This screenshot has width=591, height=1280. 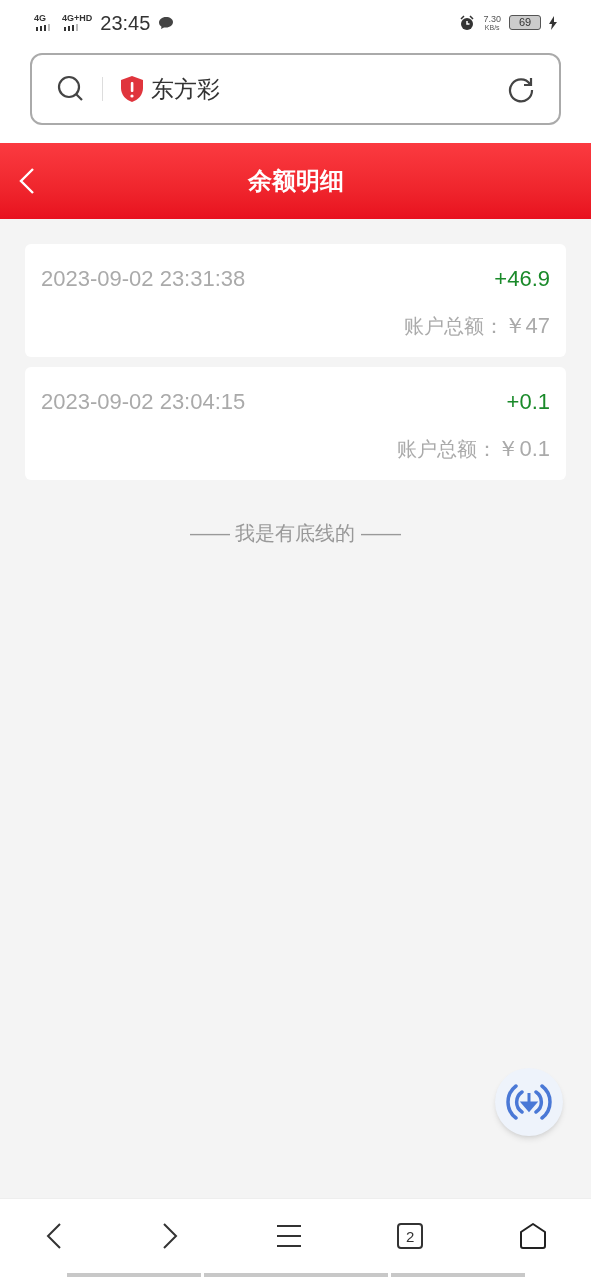 I want to click on record-time: 2023-09-02 23:31:38, so click(x=143, y=279).